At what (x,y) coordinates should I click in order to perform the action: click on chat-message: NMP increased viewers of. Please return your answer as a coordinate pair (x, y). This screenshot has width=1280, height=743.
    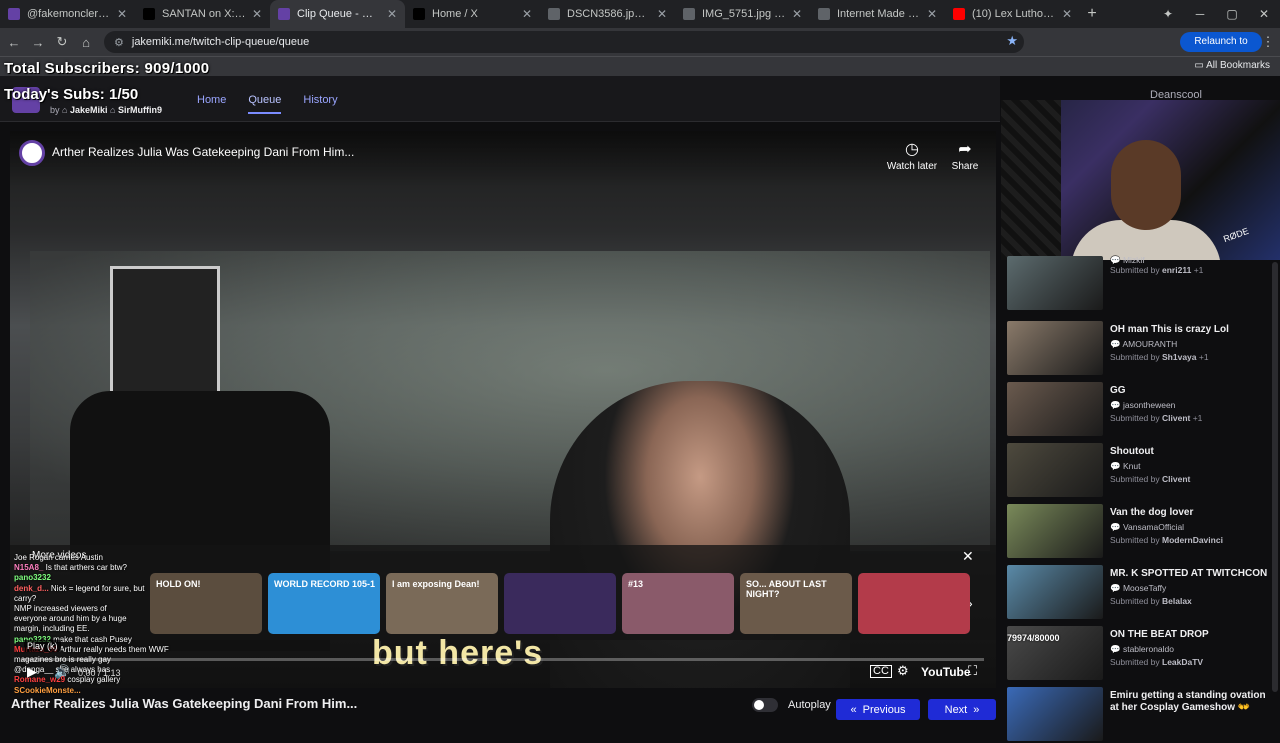
    Looking at the image, I should click on (121, 609).